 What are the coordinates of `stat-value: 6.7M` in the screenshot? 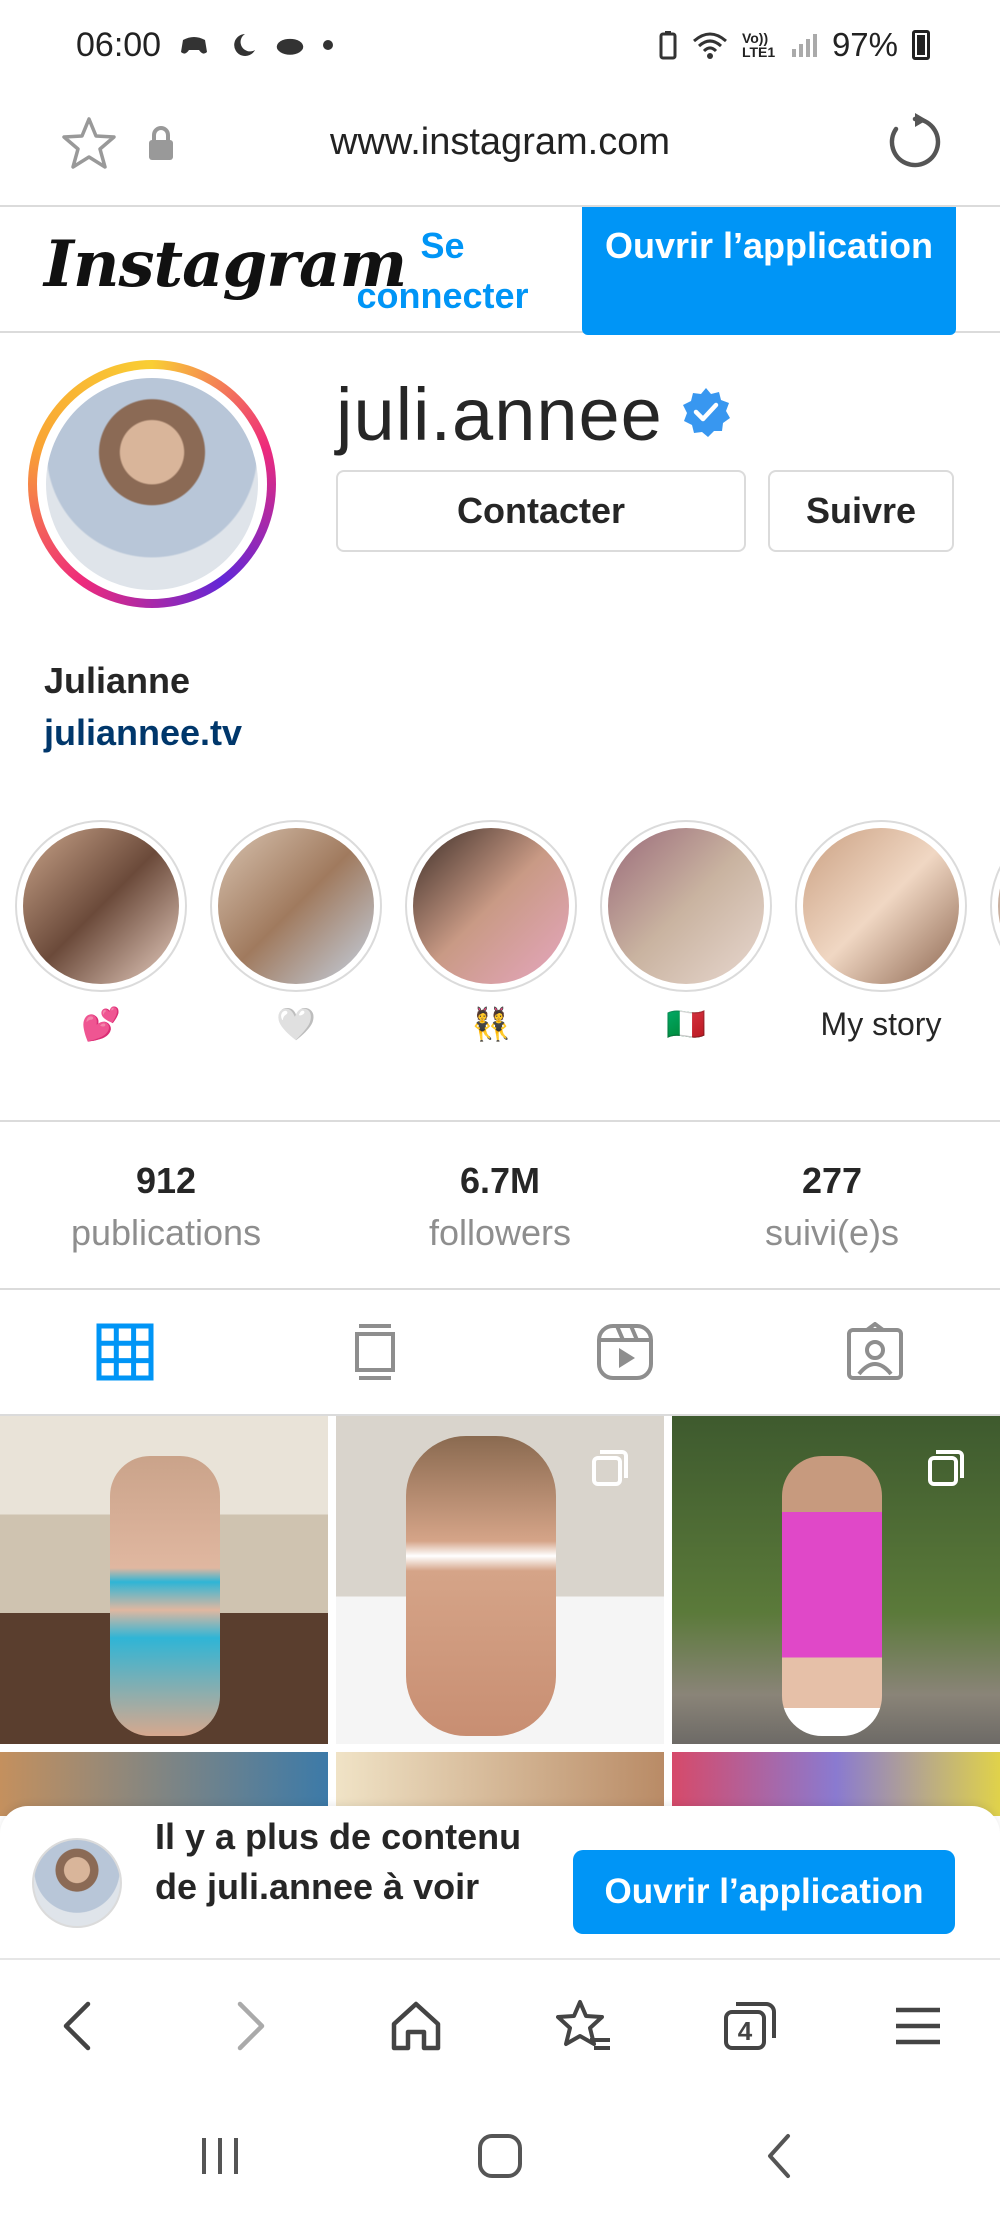 It's located at (500, 1180).